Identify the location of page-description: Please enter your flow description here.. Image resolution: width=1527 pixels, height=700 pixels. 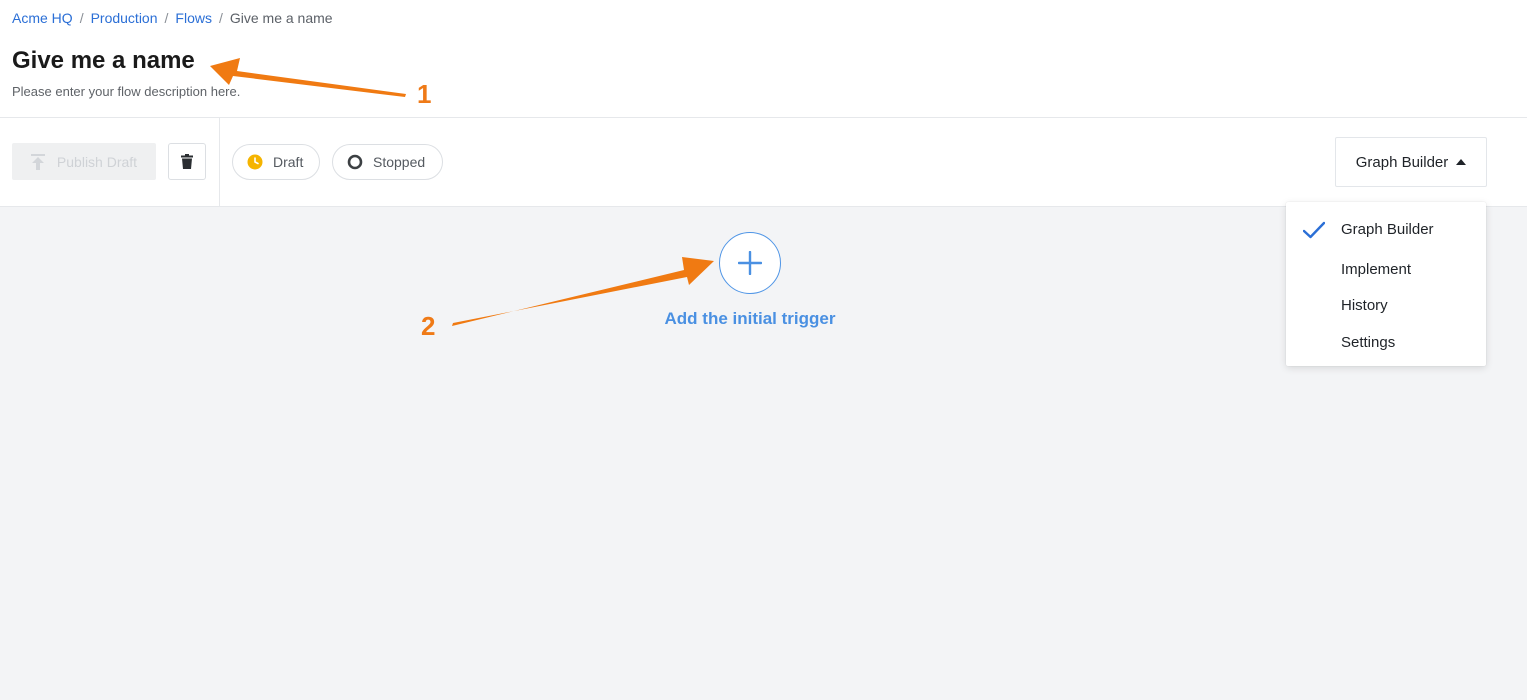
(126, 92).